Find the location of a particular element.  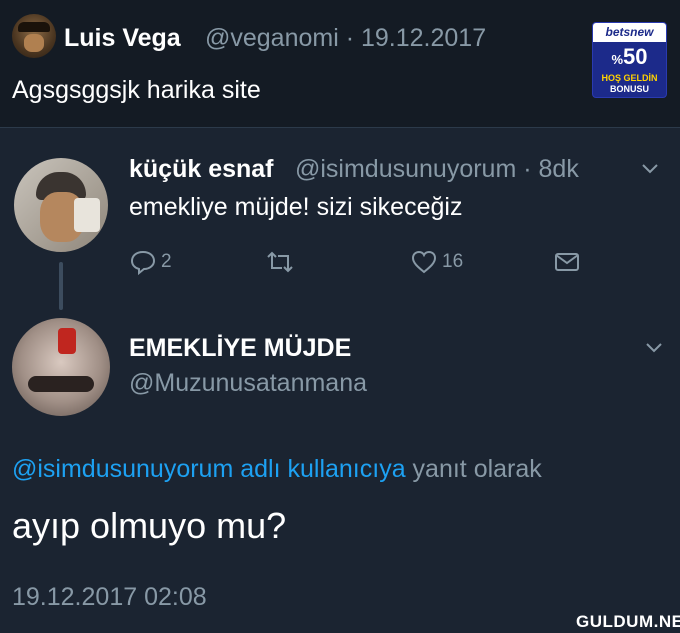

ad-percent-value: 50 is located at coordinates (635, 56).